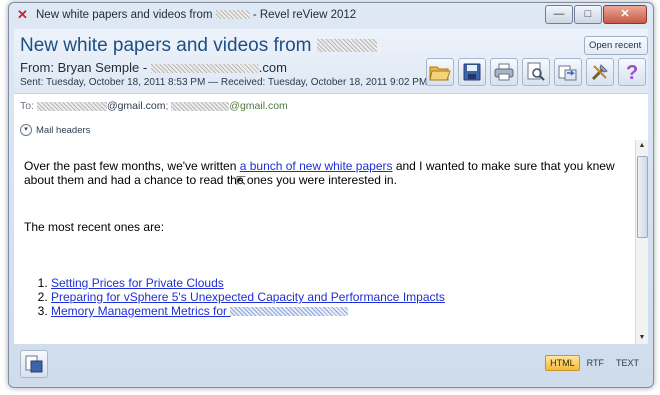  Describe the element at coordinates (337, 283) in the screenshot. I see `list-item: Setting Prices for Private Clouds` at that location.